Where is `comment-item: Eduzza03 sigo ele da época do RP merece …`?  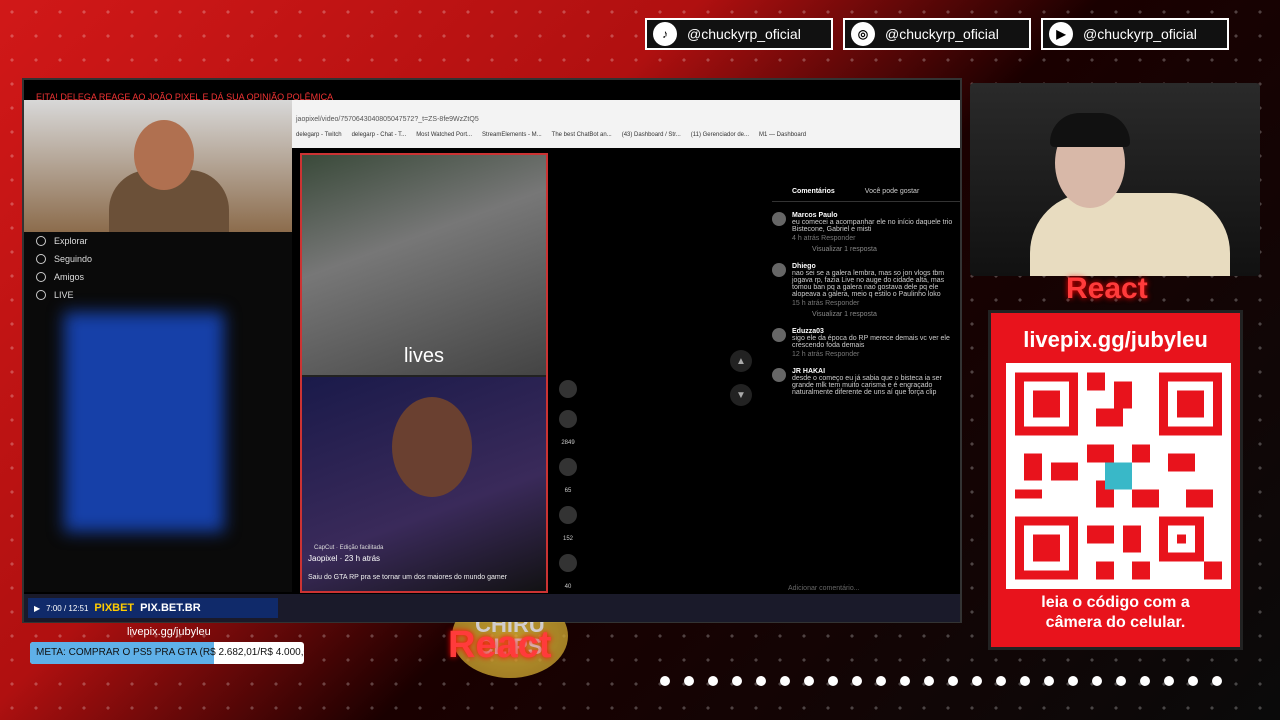
comment-item: Eduzza03 sigo ele da época do RP merece … is located at coordinates (866, 343).